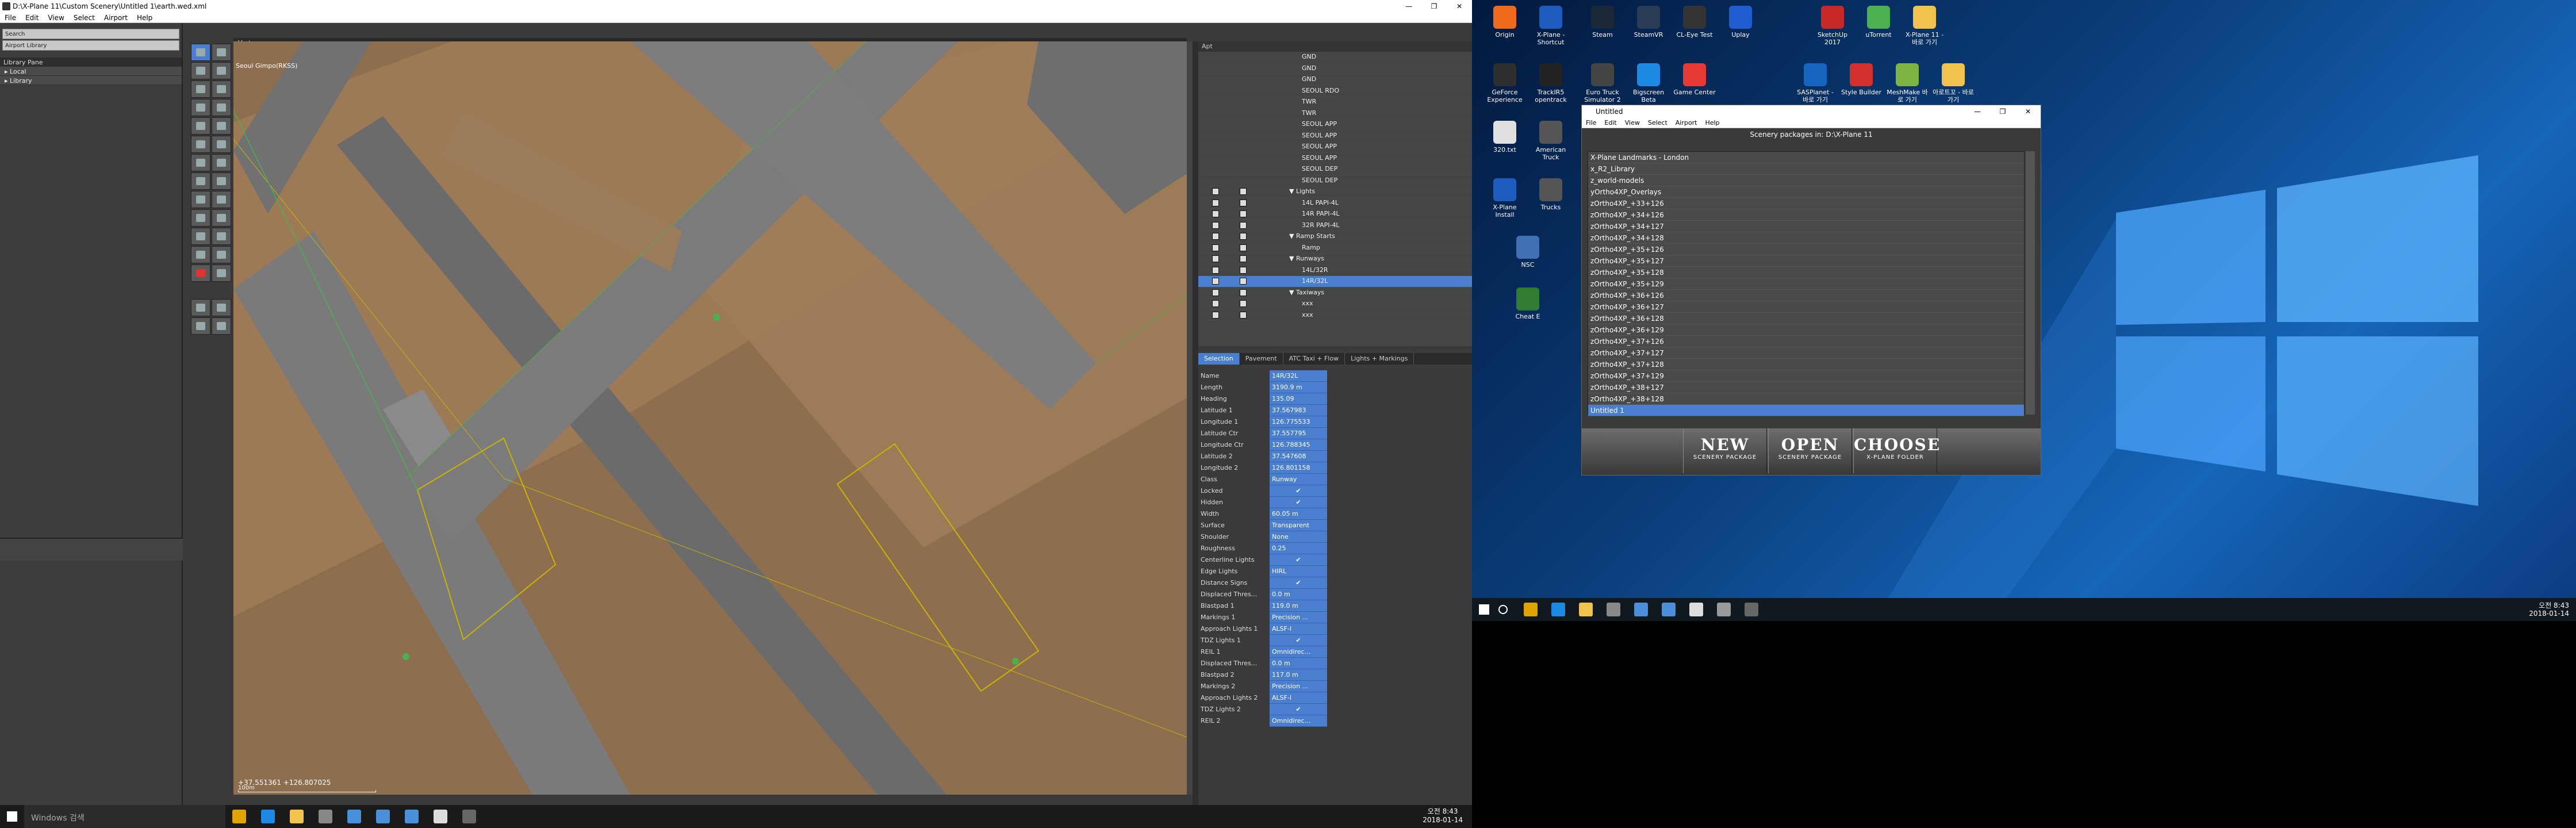 The height and width of the screenshot is (828, 2576). Describe the element at coordinates (1298, 456) in the screenshot. I see `property-value: 37.547608` at that location.